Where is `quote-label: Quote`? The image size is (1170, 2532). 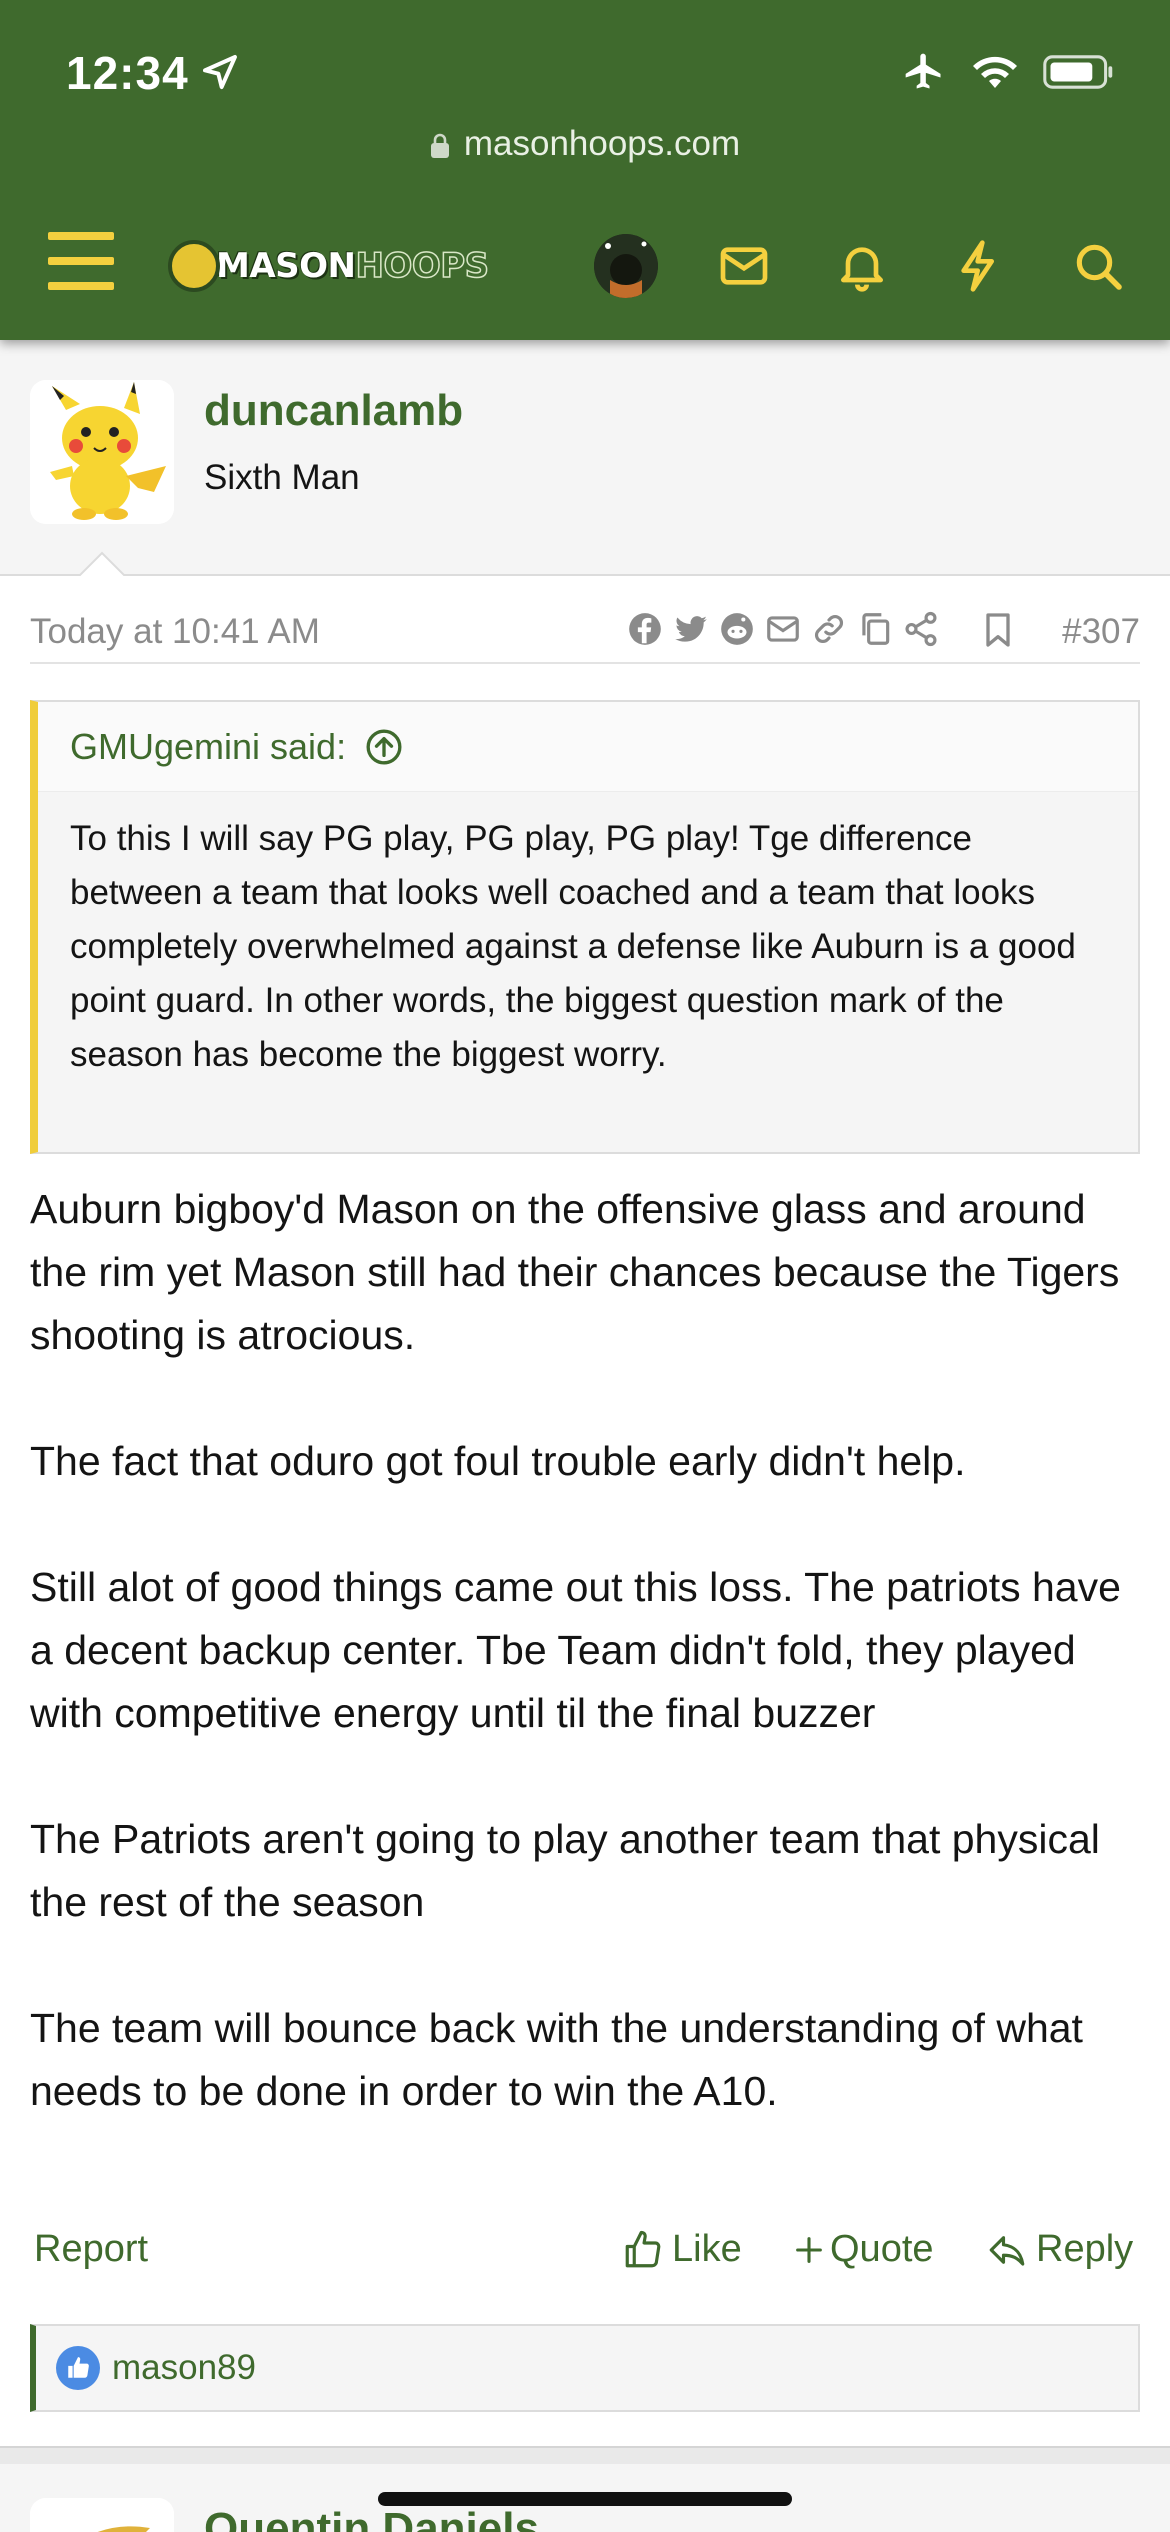
quote-label: Quote is located at coordinates (882, 2249).